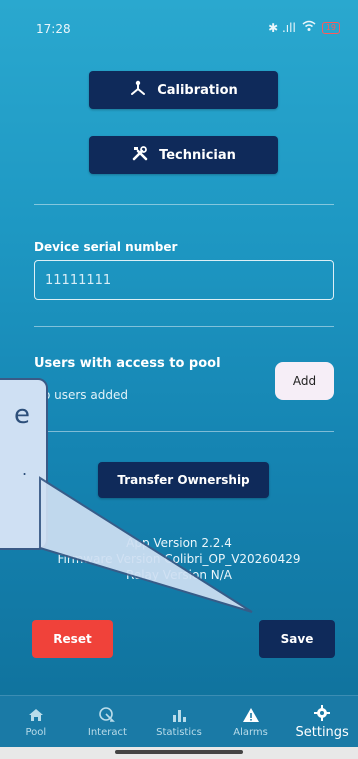  I want to click on serial-number-value: 11111111, so click(78, 280).